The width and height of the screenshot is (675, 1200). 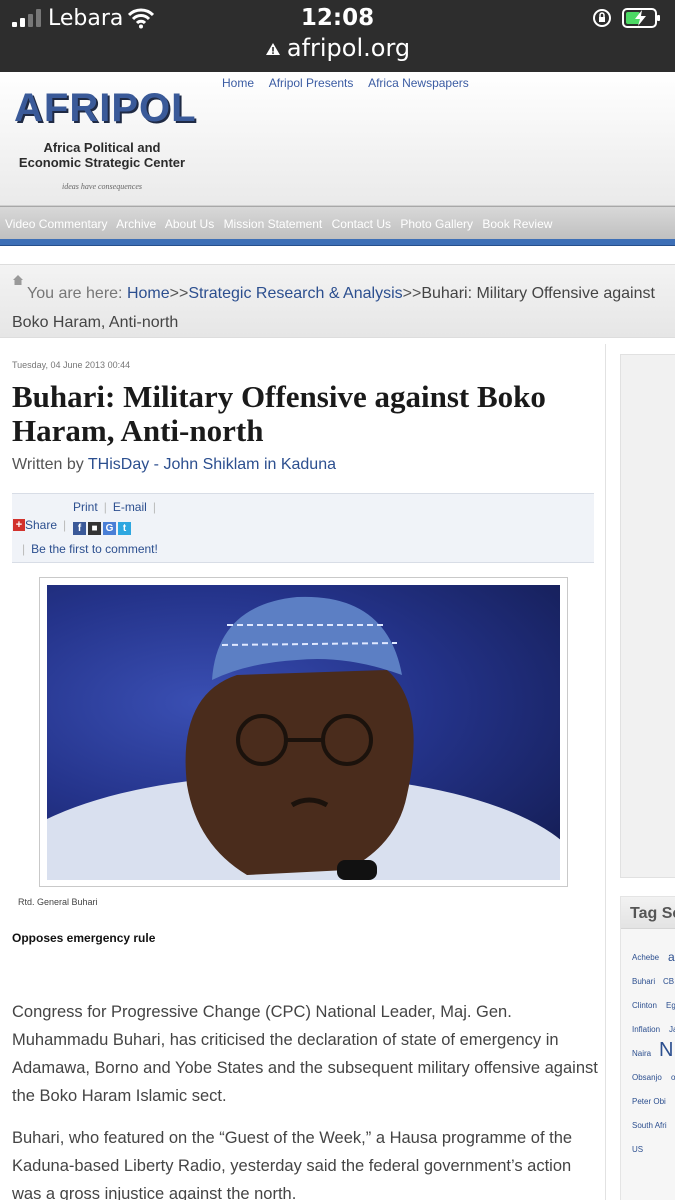 I want to click on image-caption: Rtd. General Buhari, so click(x=58, y=902).